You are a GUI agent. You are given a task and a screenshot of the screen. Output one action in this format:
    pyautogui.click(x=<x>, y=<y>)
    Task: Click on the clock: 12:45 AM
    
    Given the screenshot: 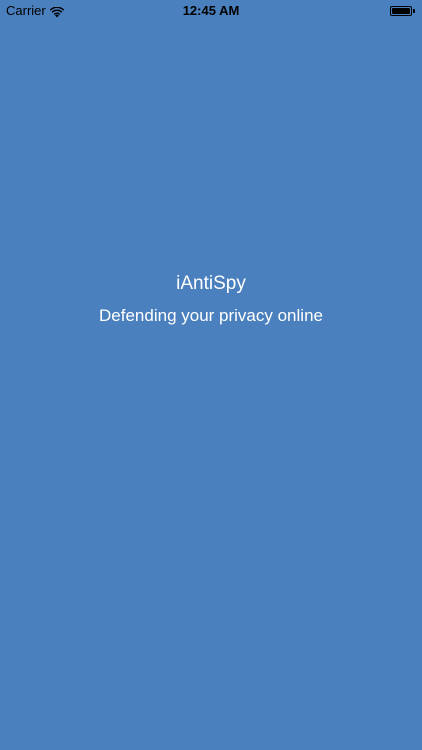 What is the action you would take?
    pyautogui.click(x=211, y=10)
    